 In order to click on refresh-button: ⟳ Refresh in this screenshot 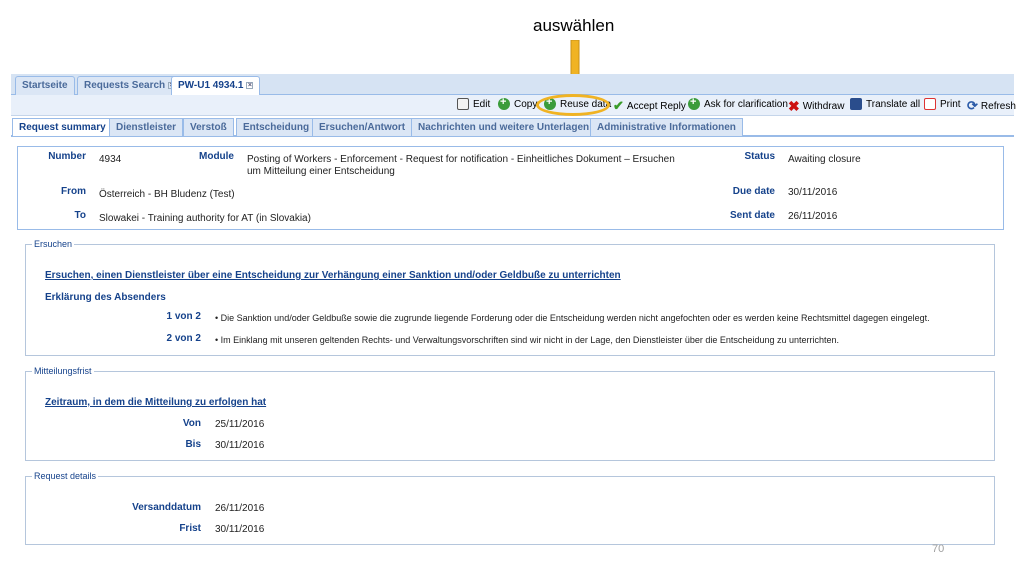, I will do `click(991, 106)`.